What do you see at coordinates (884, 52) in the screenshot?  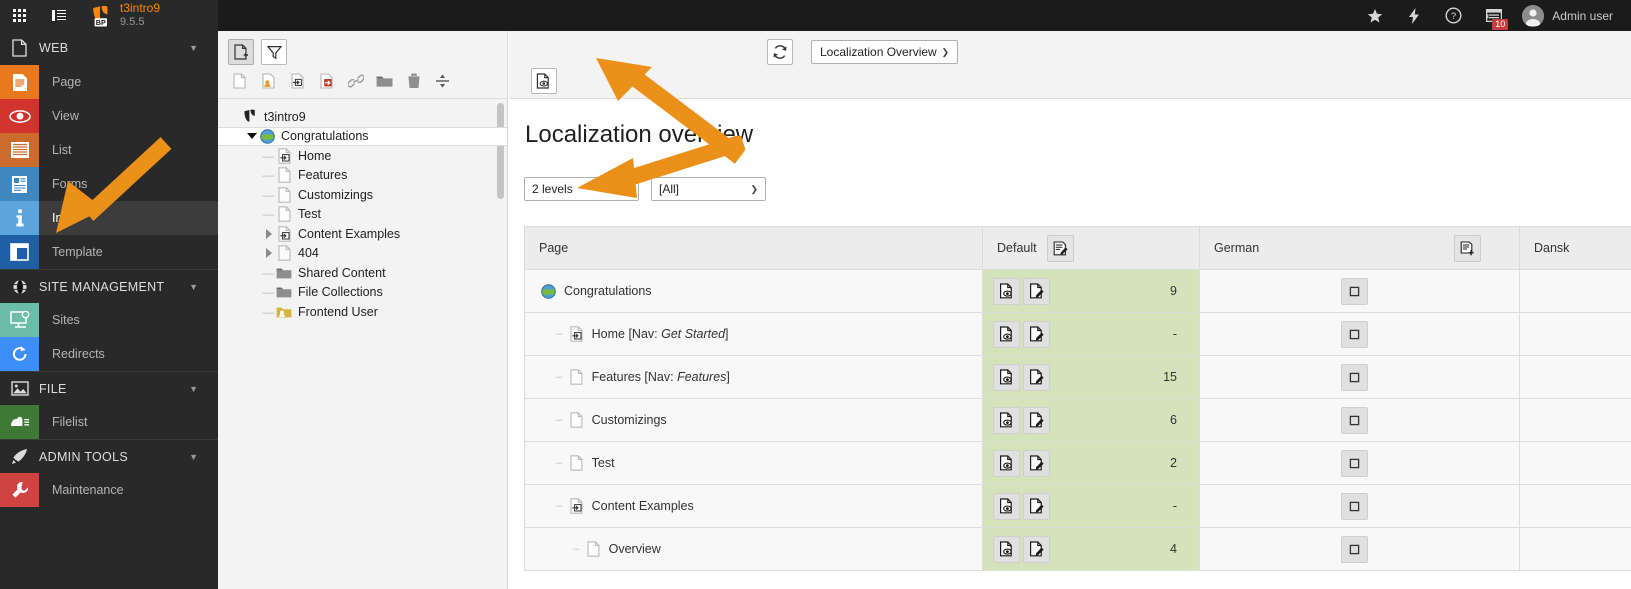 I see `module-function-select: Localization Overview ❯` at bounding box center [884, 52].